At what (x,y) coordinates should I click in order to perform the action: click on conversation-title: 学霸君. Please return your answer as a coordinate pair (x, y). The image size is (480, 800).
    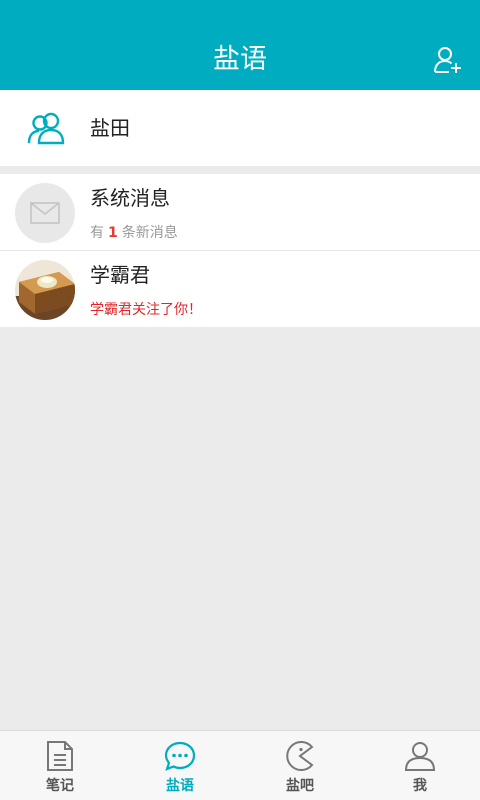
    Looking at the image, I should click on (120, 275).